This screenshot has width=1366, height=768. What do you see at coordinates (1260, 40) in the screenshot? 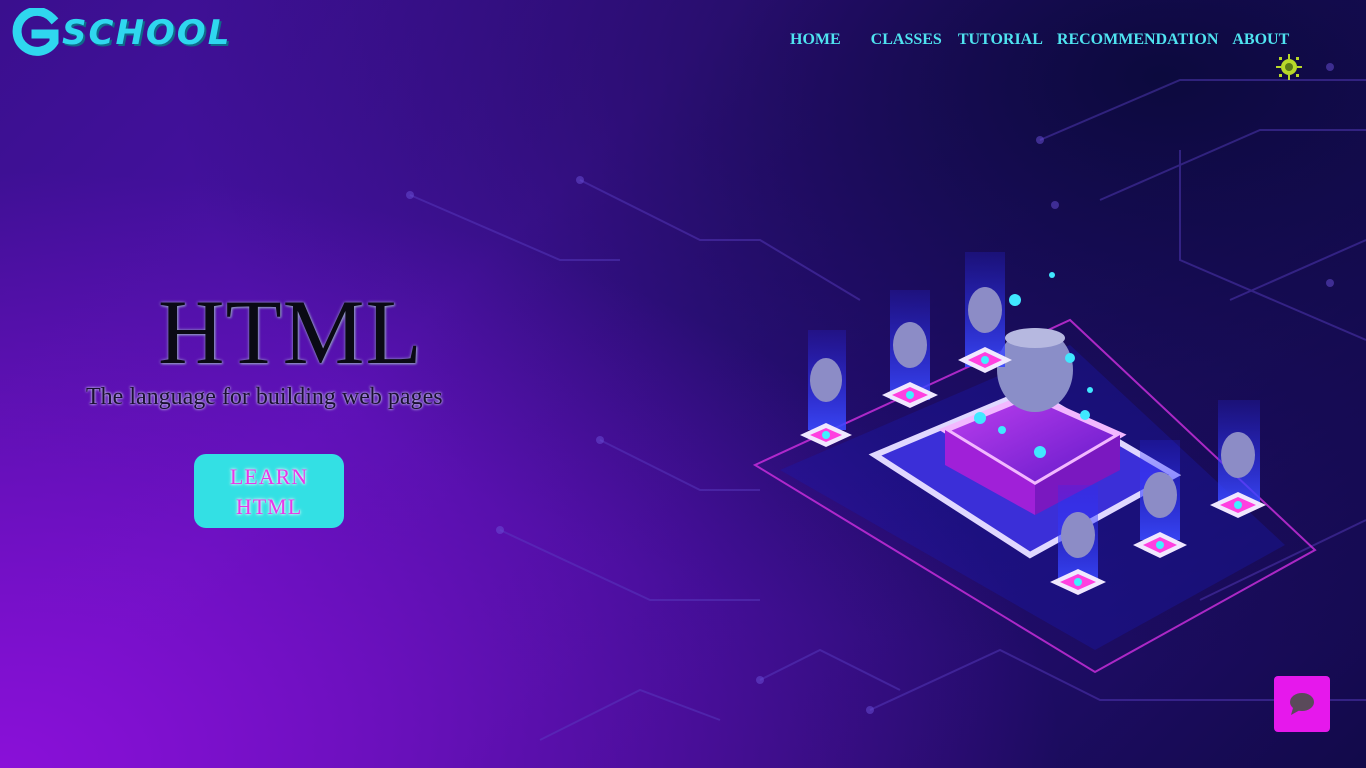
I see `nav-about: ABOUT` at bounding box center [1260, 40].